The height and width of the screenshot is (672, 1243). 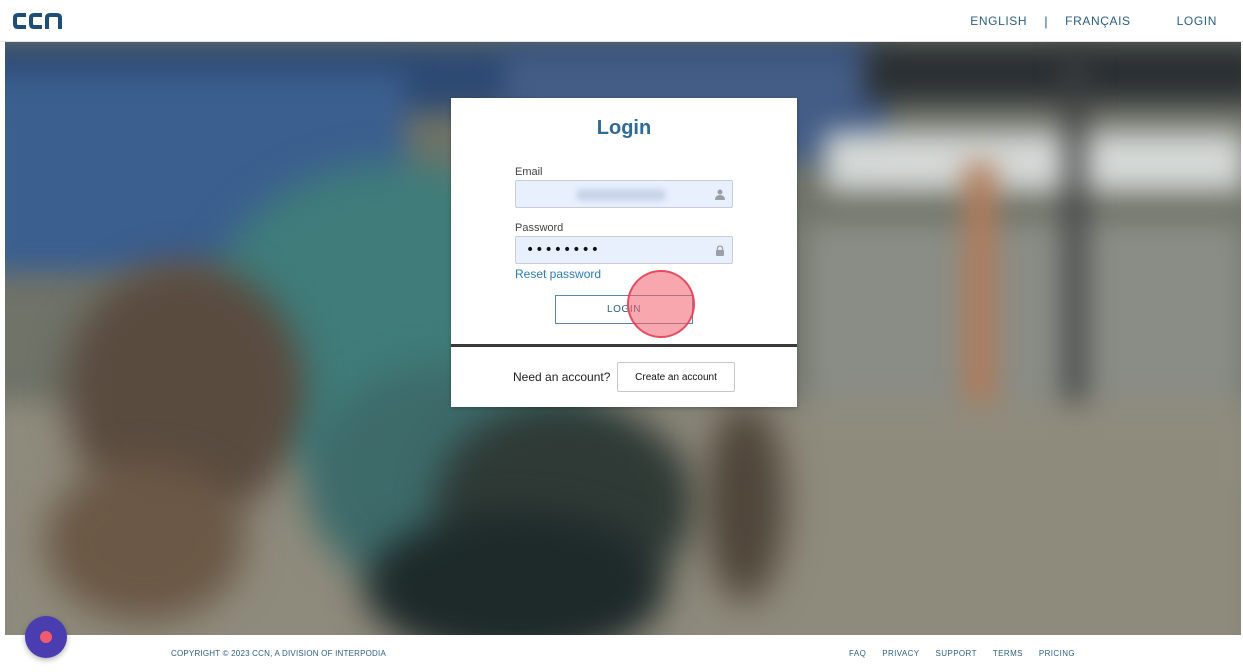 What do you see at coordinates (529, 172) in the screenshot?
I see `email-label: Email` at bounding box center [529, 172].